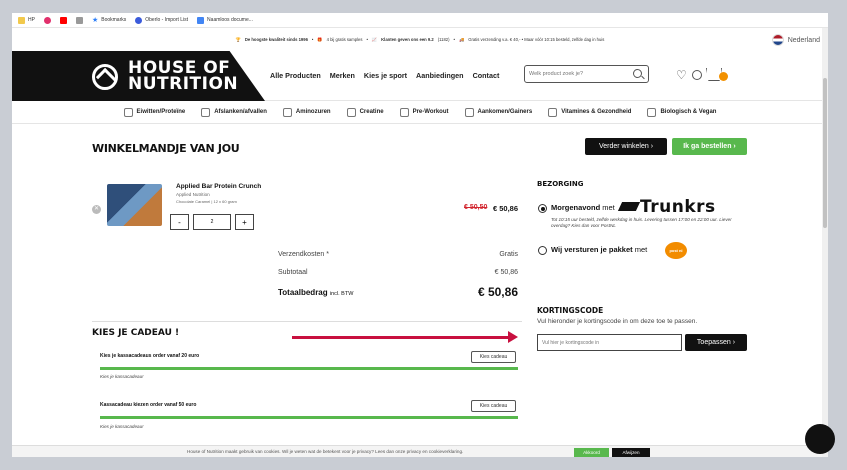 The height and width of the screenshot is (470, 847). What do you see at coordinates (825, 242) in the screenshot?
I see `scrollbar` at bounding box center [825, 242].